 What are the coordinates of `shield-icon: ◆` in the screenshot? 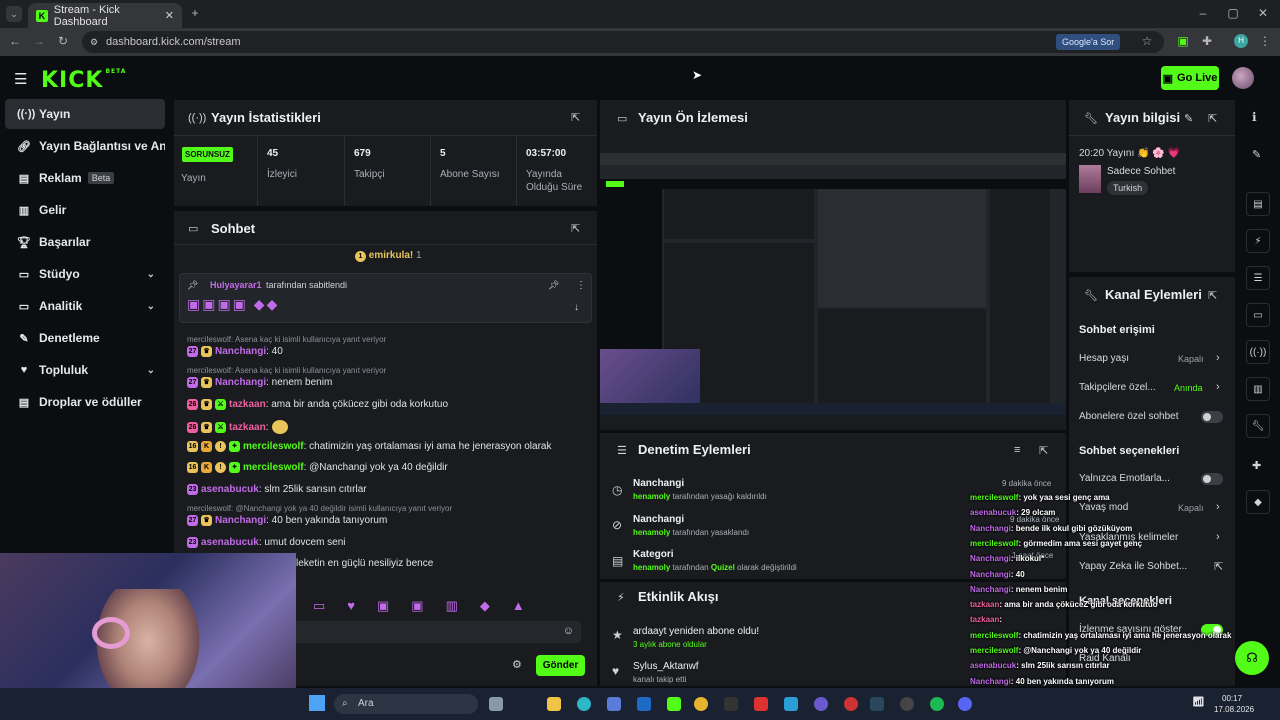 It's located at (1258, 502).